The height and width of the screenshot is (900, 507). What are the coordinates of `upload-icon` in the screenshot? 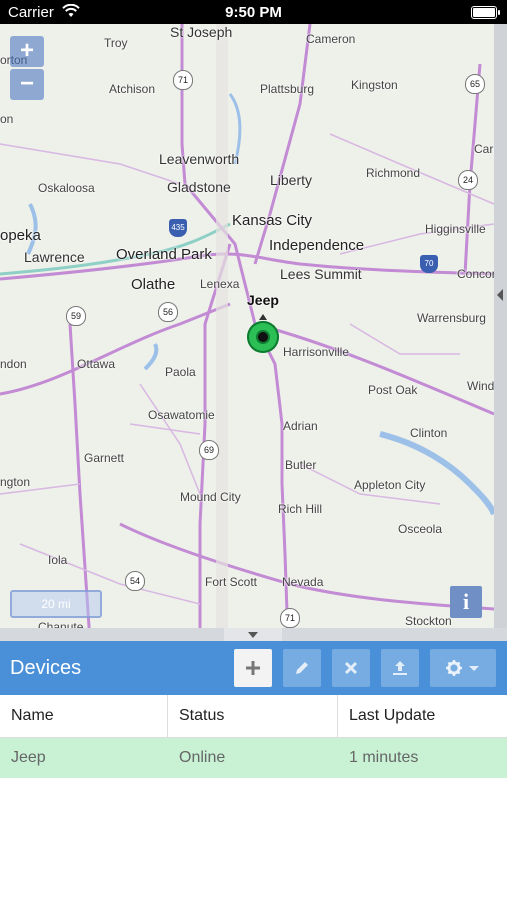 It's located at (400, 668).